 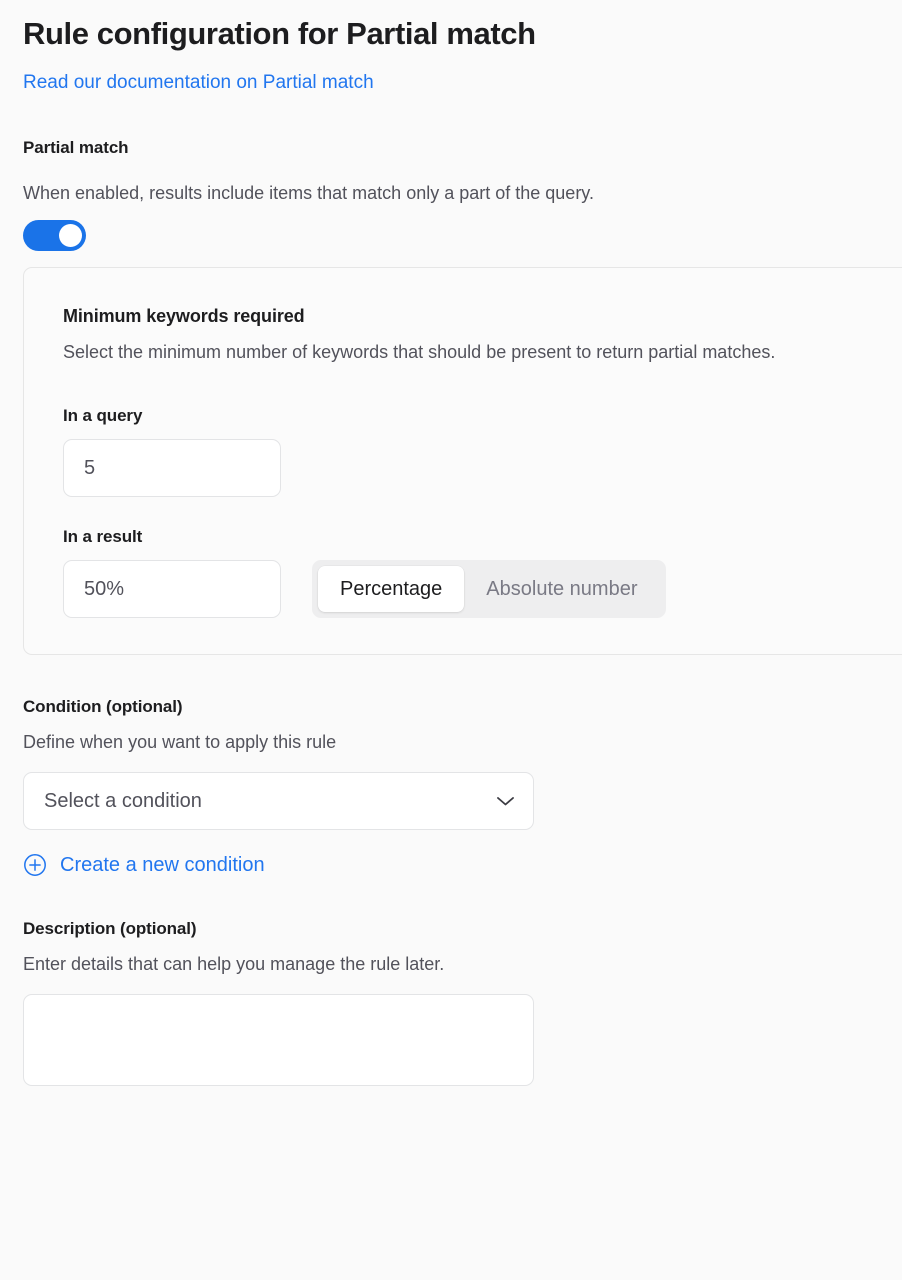 I want to click on documentation-link: Read our documentation on Partial match, so click(x=198, y=83).